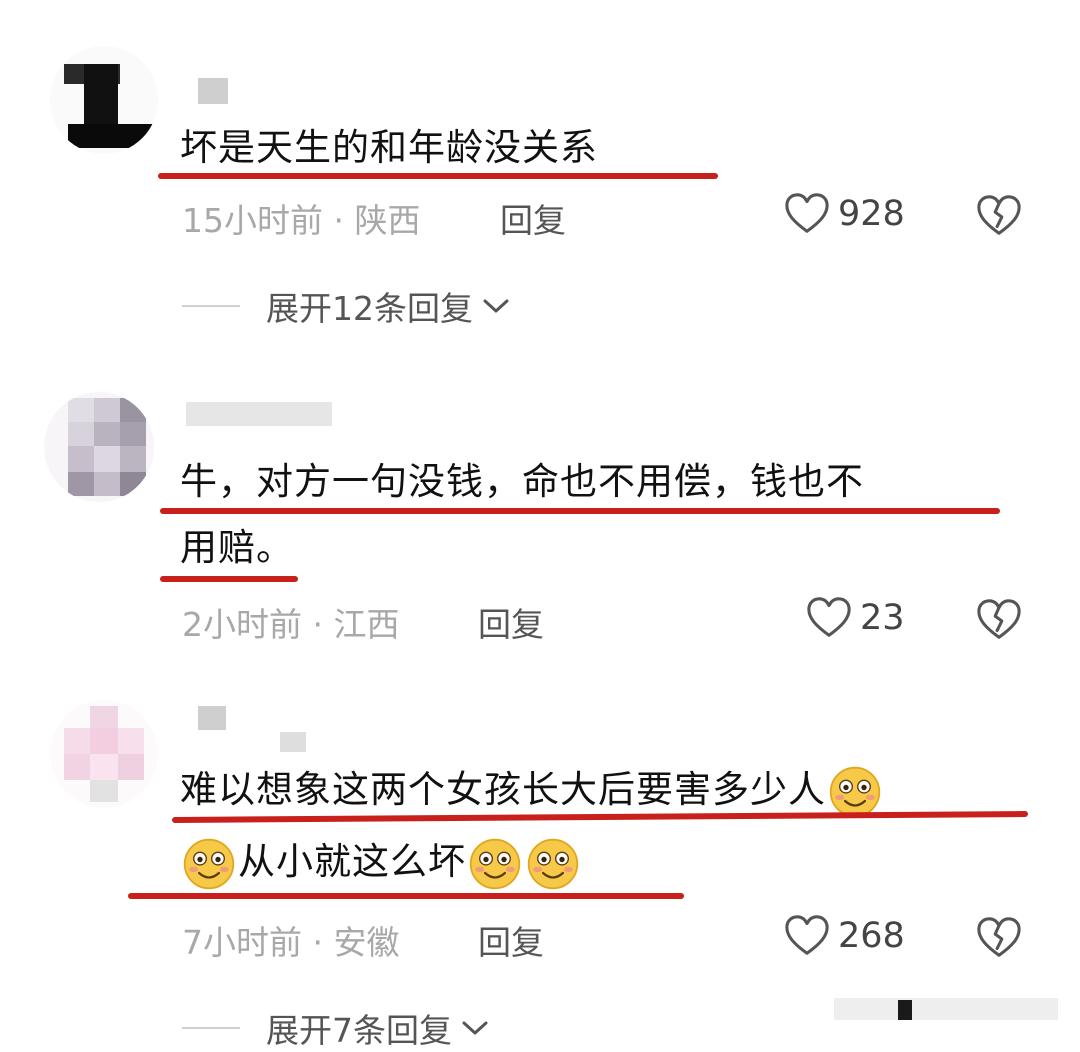 The image size is (1080, 1052). Describe the element at coordinates (946, 1009) in the screenshot. I see `watermark` at that location.